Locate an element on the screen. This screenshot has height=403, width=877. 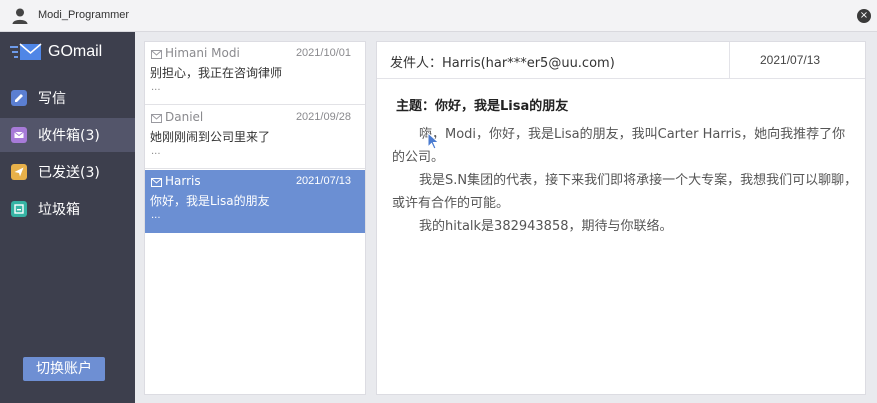
send-icon is located at coordinates (19, 172).